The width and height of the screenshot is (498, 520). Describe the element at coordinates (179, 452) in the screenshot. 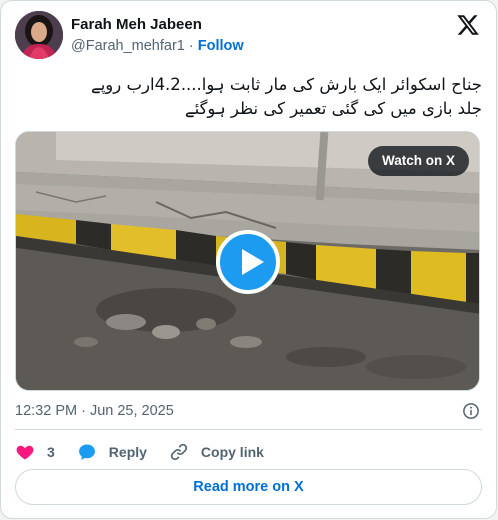

I see `link-icon` at that location.